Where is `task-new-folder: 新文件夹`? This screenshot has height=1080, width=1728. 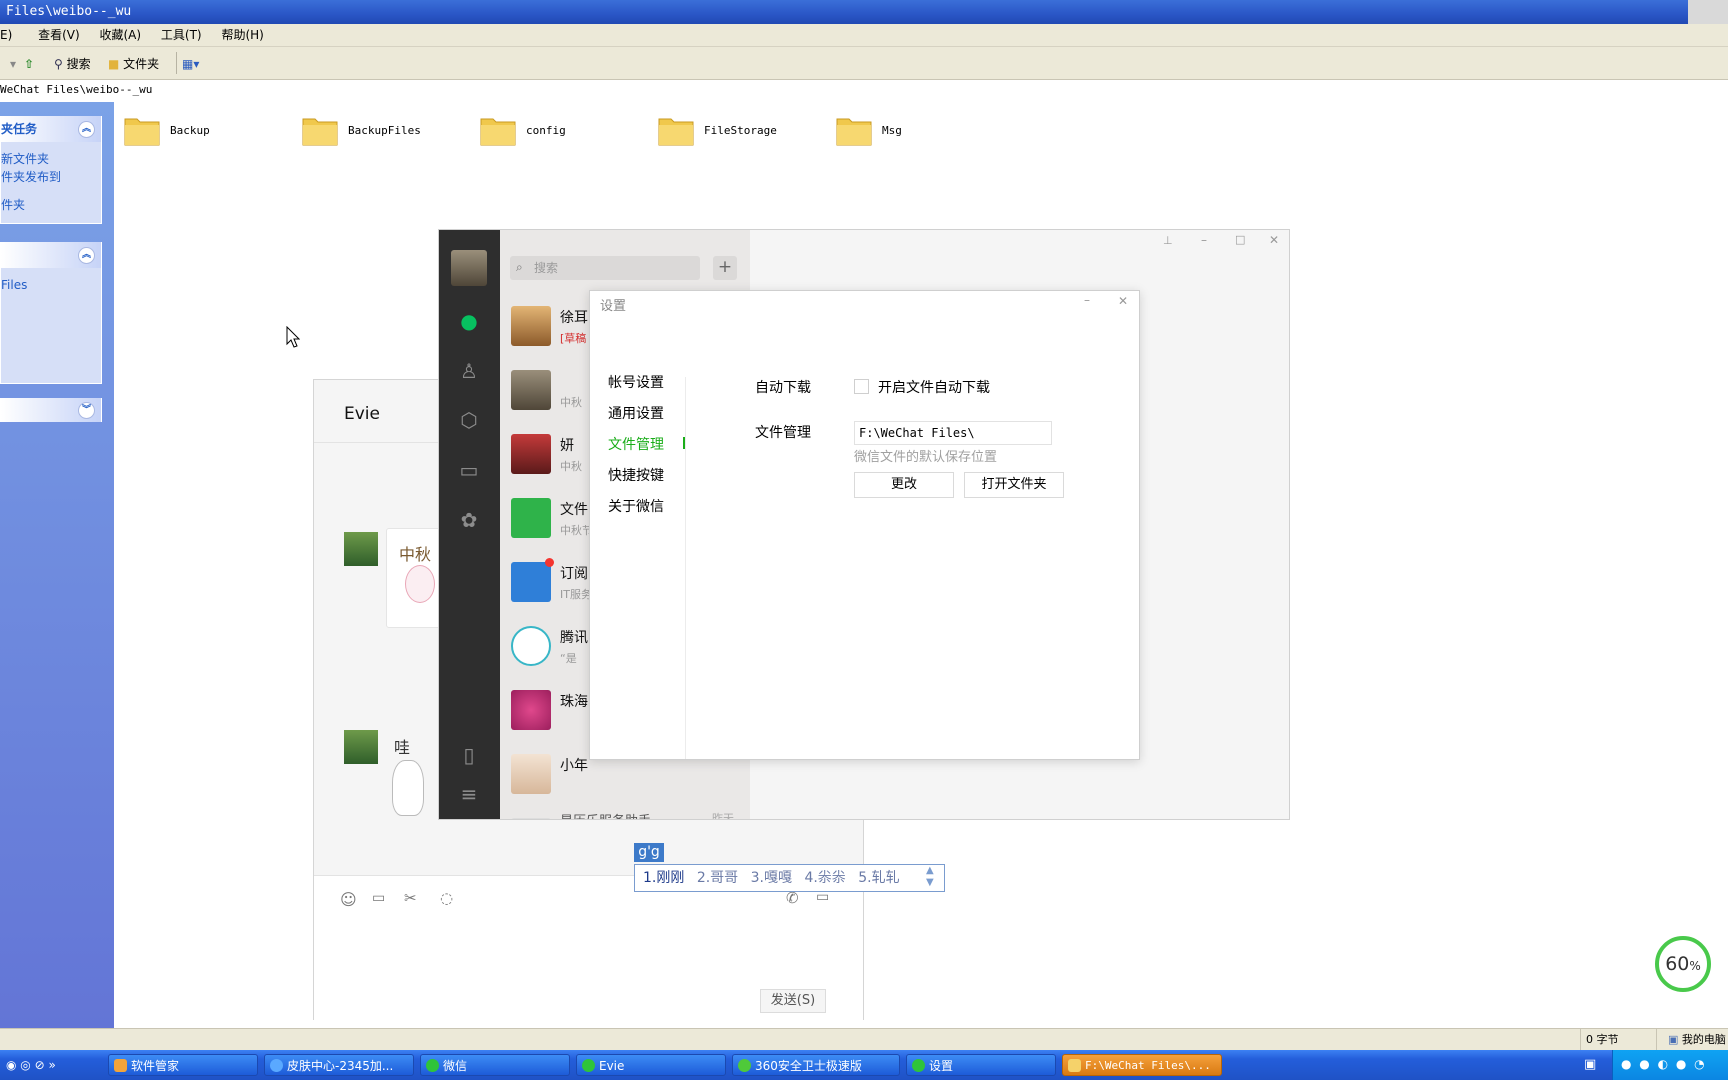 task-new-folder: 新文件夹 is located at coordinates (51, 159).